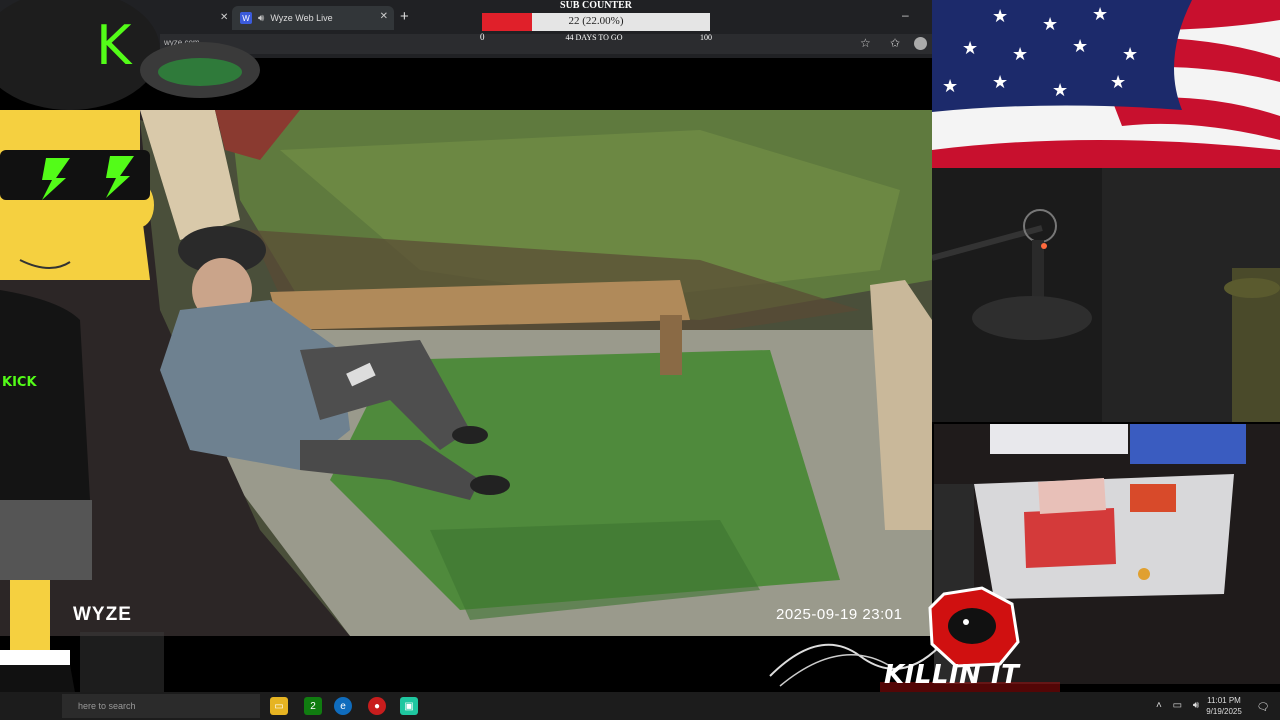 This screenshot has width=1280, height=720. I want to click on us-flag-panel: ★ ★ ★ ★ ★ ★ ★ ★ ★ ★ ★, so click(1106, 84).